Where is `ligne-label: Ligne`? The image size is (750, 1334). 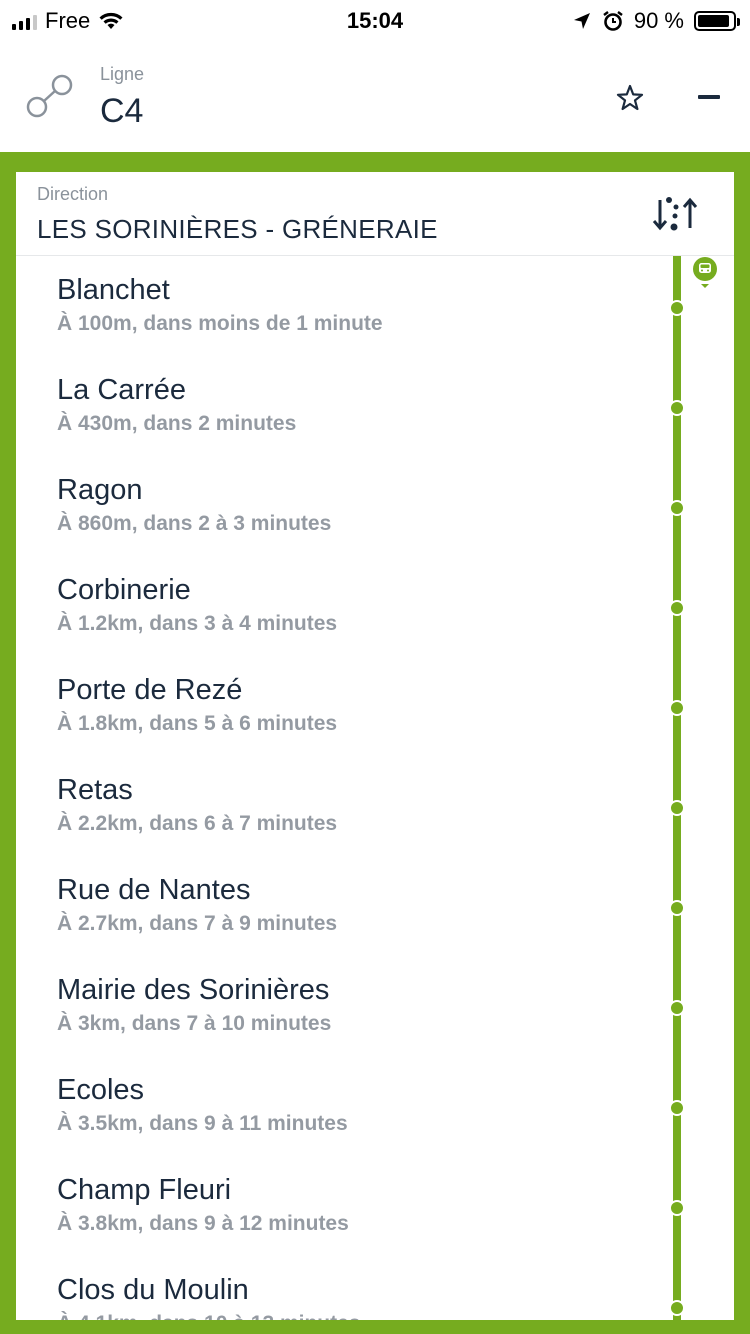 ligne-label: Ligne is located at coordinates (122, 74).